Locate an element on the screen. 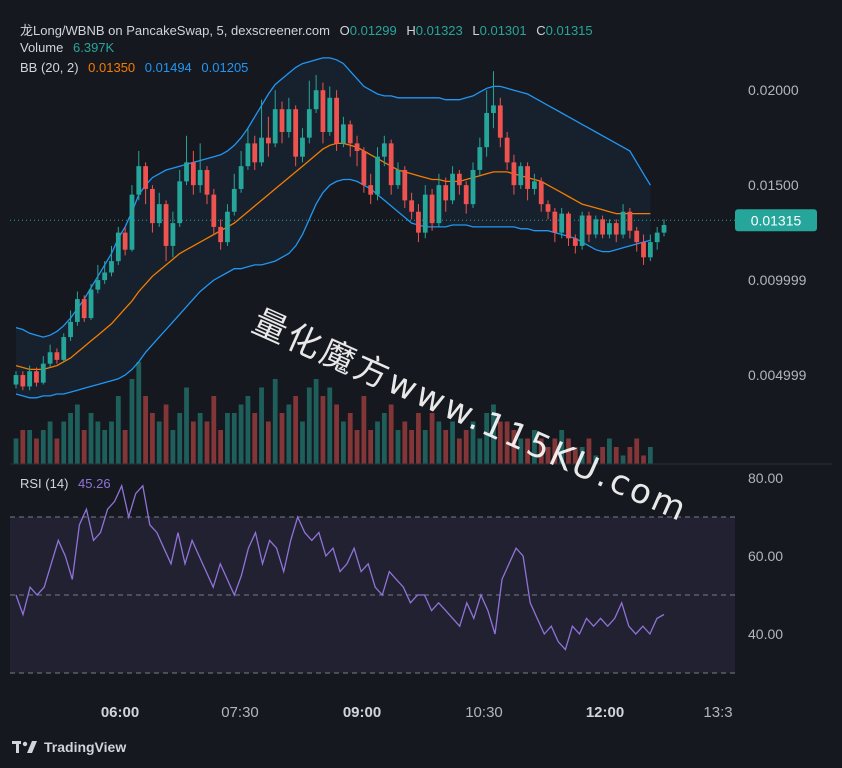  time-tick-label: 07:30 is located at coordinates (240, 712).